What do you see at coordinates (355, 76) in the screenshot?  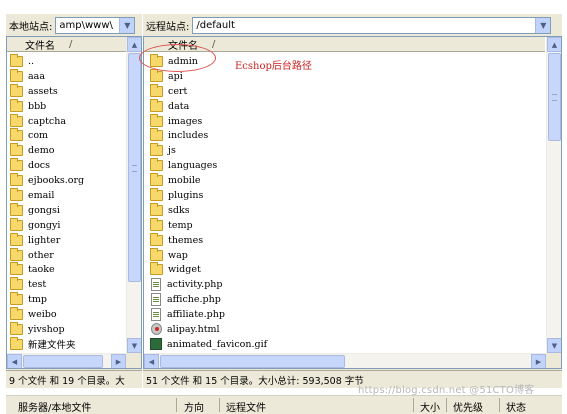 I see `list-item: api` at bounding box center [355, 76].